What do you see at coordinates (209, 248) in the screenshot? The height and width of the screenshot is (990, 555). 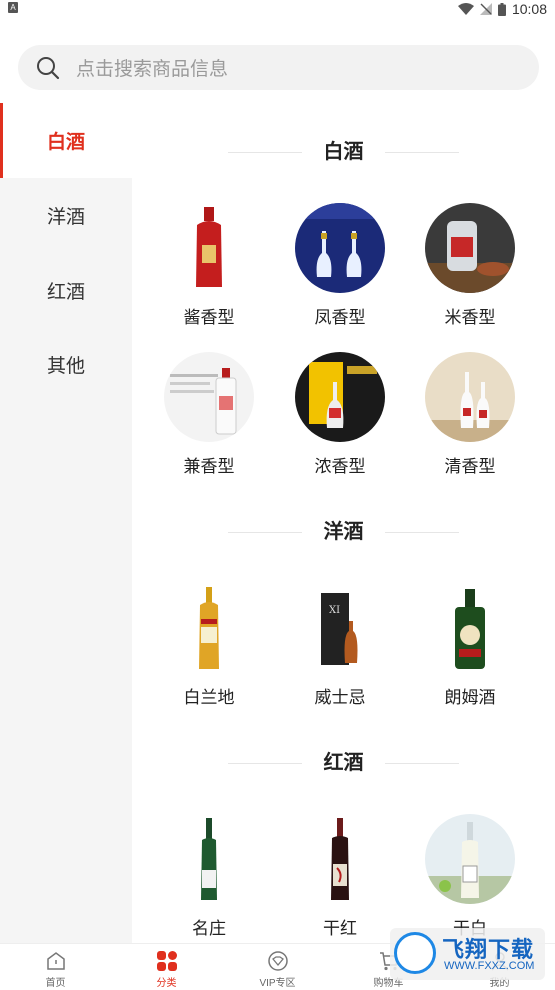 I see `baijiu-red-bottle-icon` at bounding box center [209, 248].